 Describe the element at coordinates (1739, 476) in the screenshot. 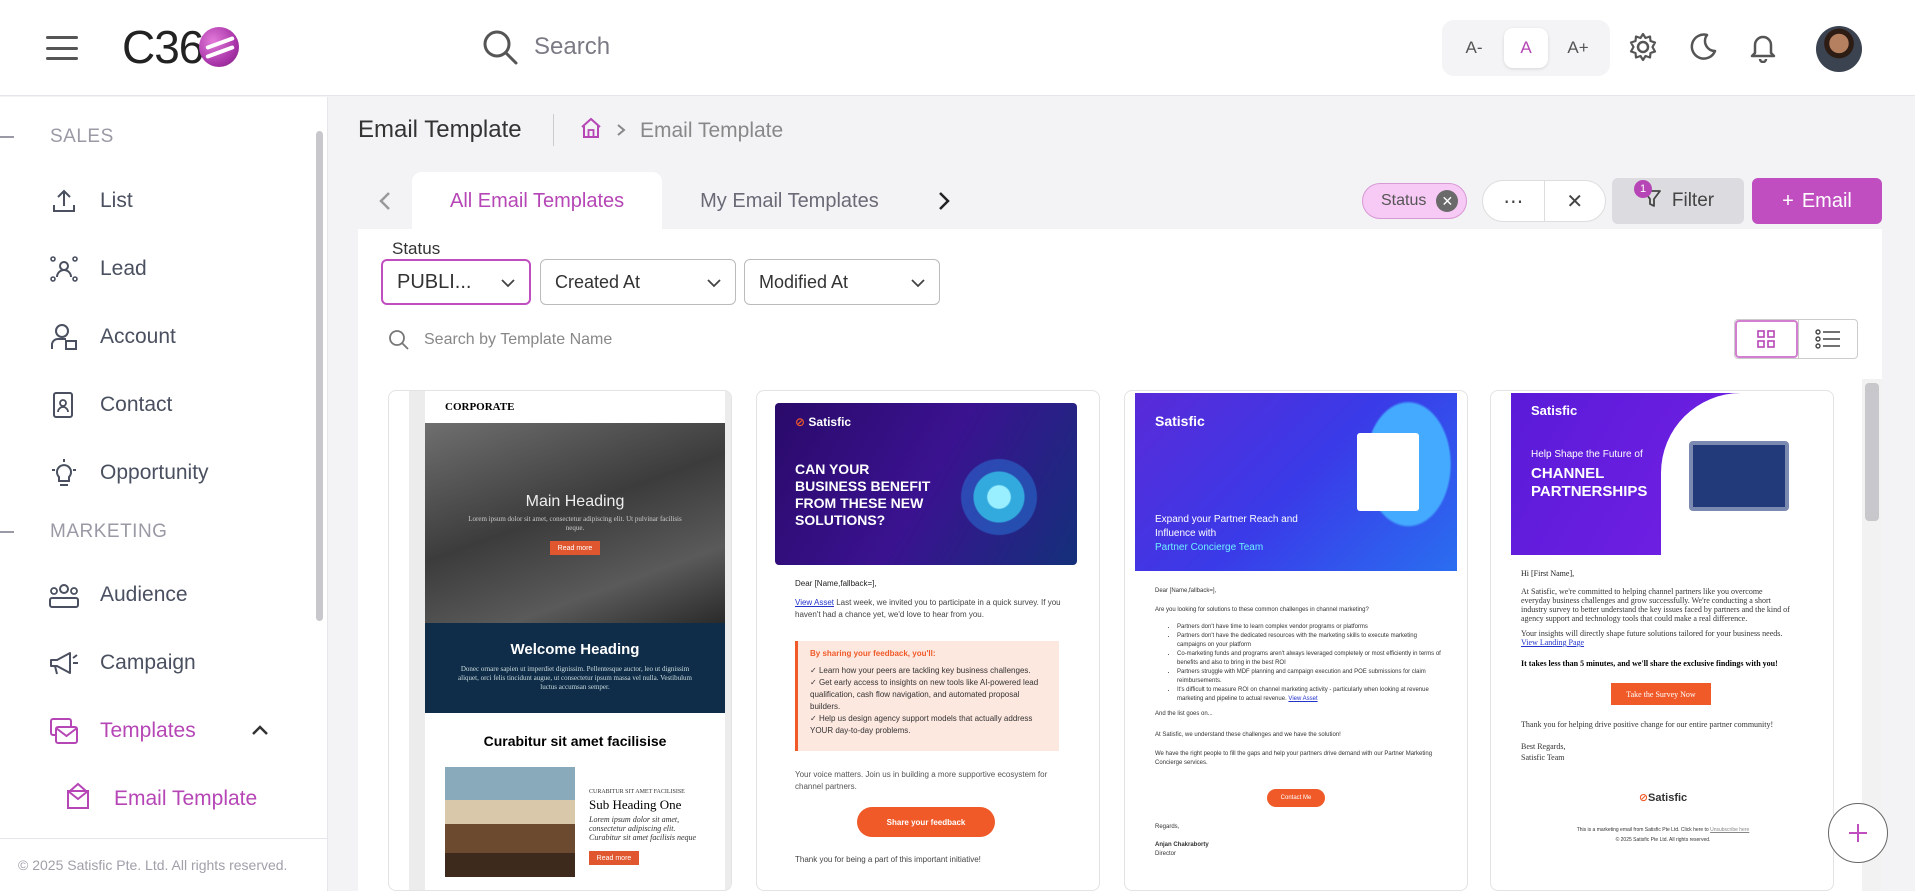

I see `preview-monitor-graphic` at that location.